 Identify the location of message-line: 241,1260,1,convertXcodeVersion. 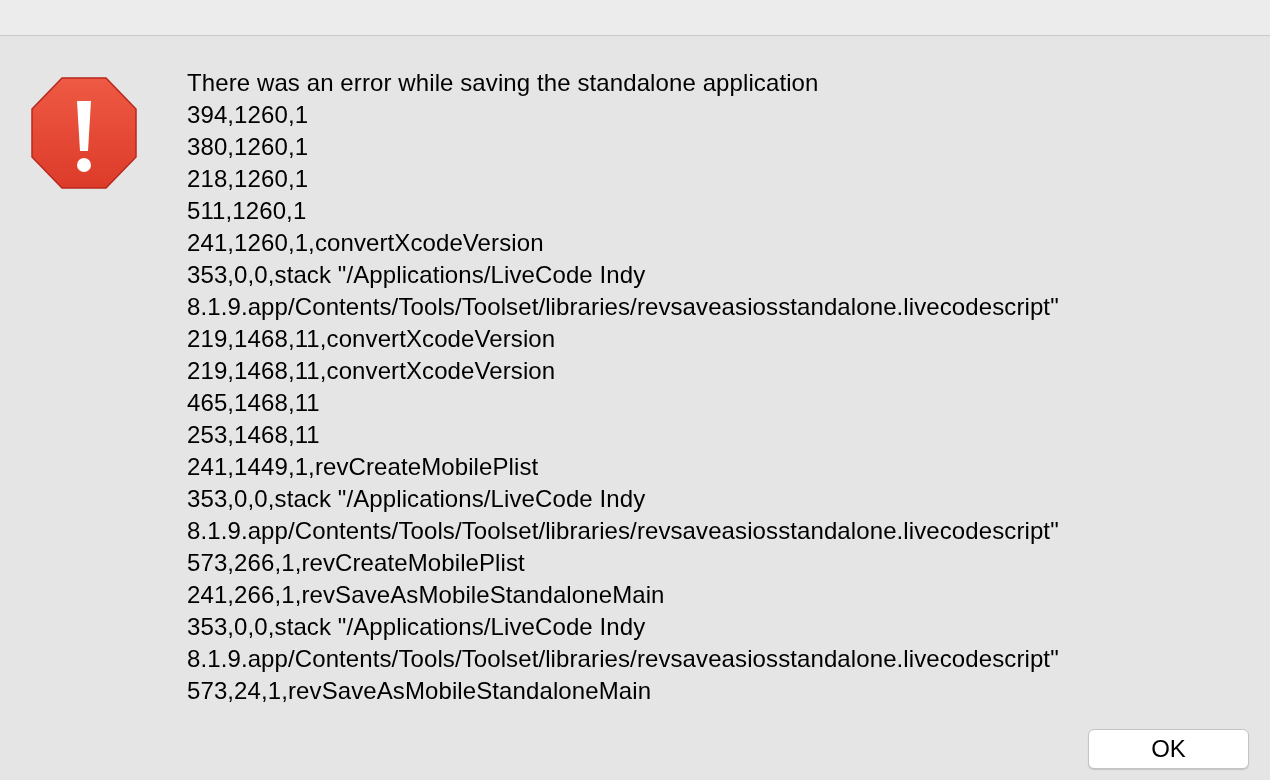
(366, 243).